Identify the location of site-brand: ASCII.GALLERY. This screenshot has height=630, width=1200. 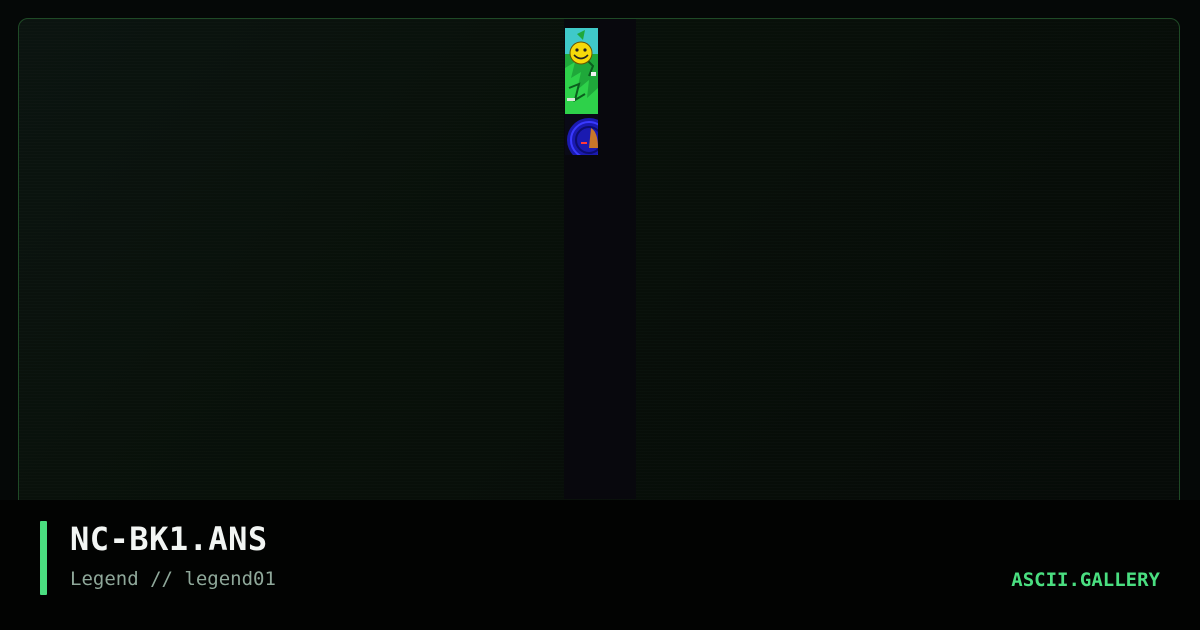
(1085, 580).